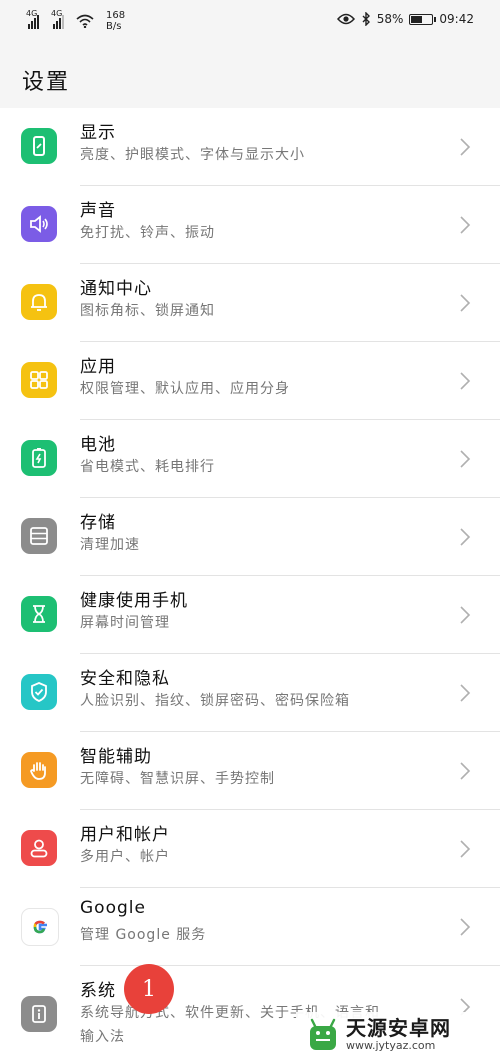 This screenshot has width=500, height=1057. I want to click on step-number-badge: 1, so click(149, 989).